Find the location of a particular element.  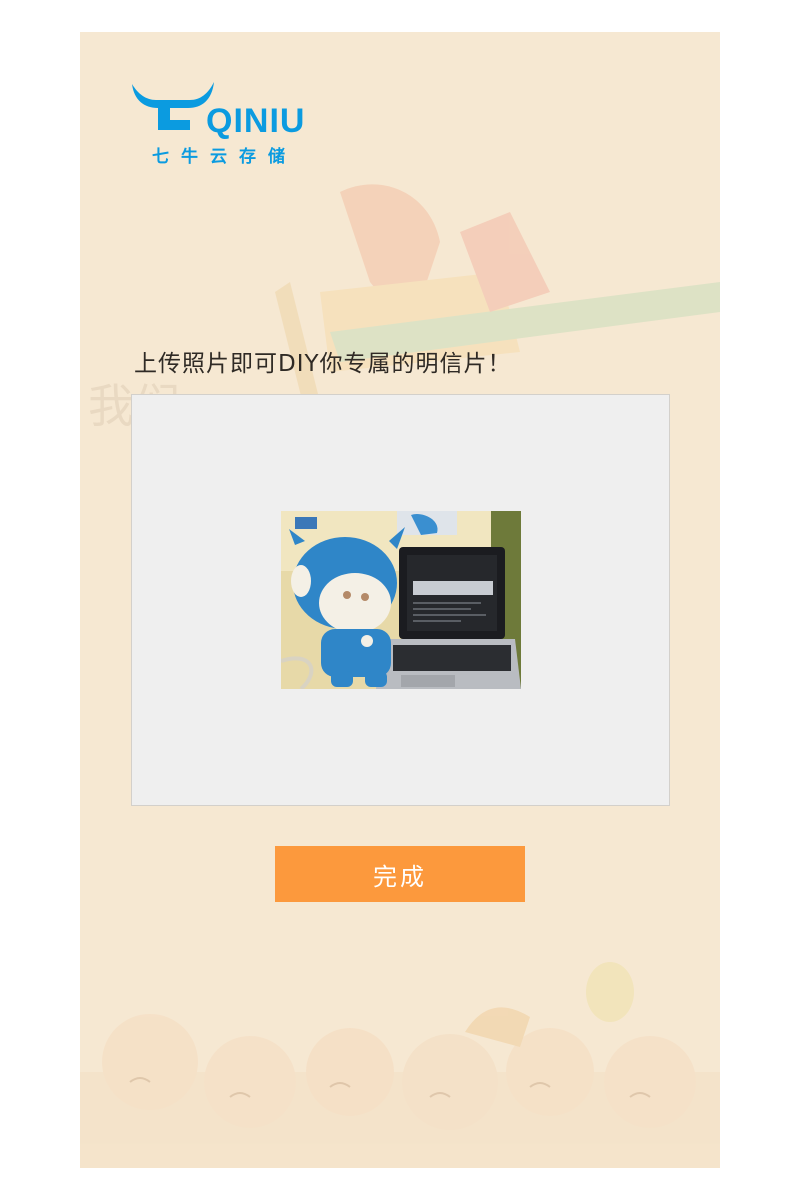

logo-chinese-name: 七牛云存储 is located at coordinates (224, 157).